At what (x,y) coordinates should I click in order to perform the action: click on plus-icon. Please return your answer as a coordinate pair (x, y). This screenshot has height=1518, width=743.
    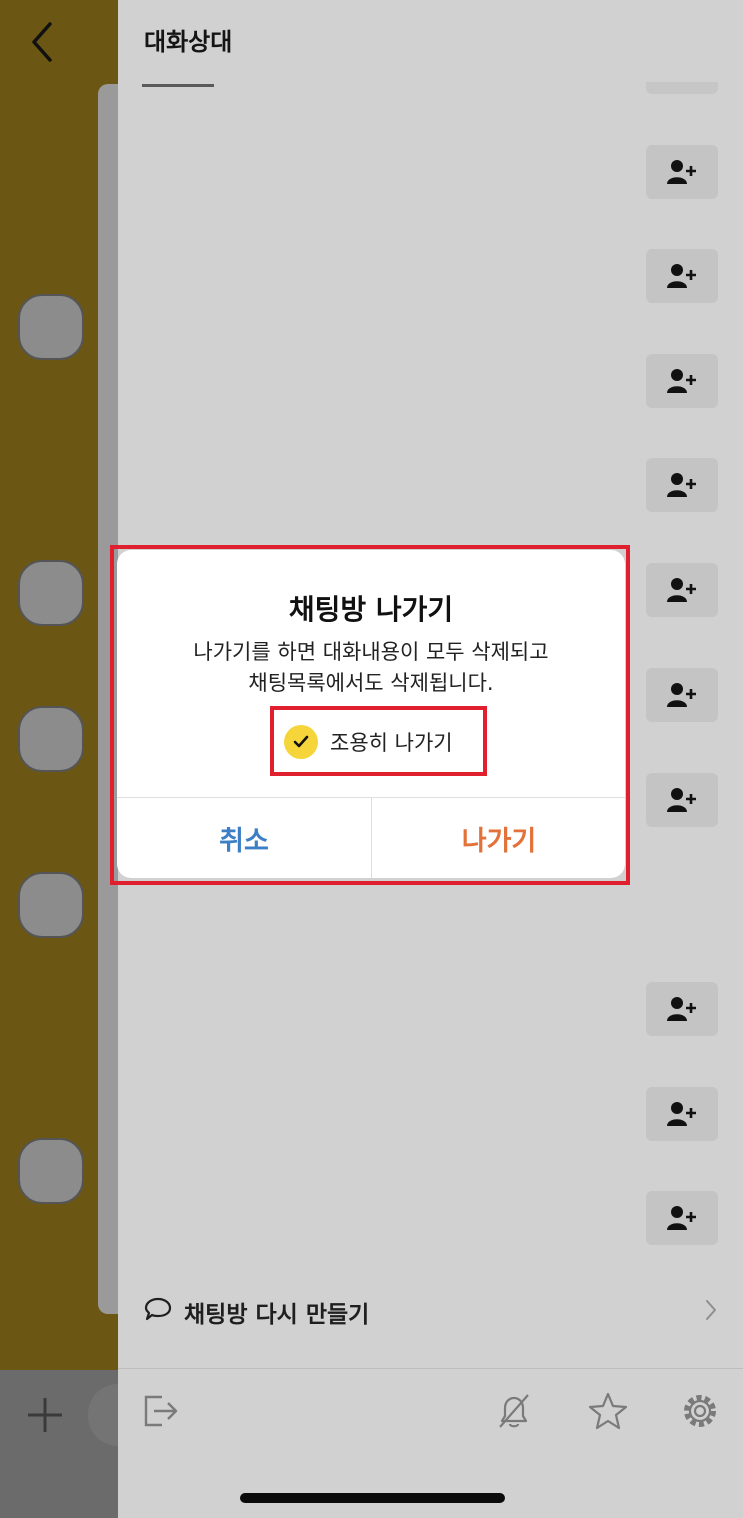
    Looking at the image, I should click on (45, 1415).